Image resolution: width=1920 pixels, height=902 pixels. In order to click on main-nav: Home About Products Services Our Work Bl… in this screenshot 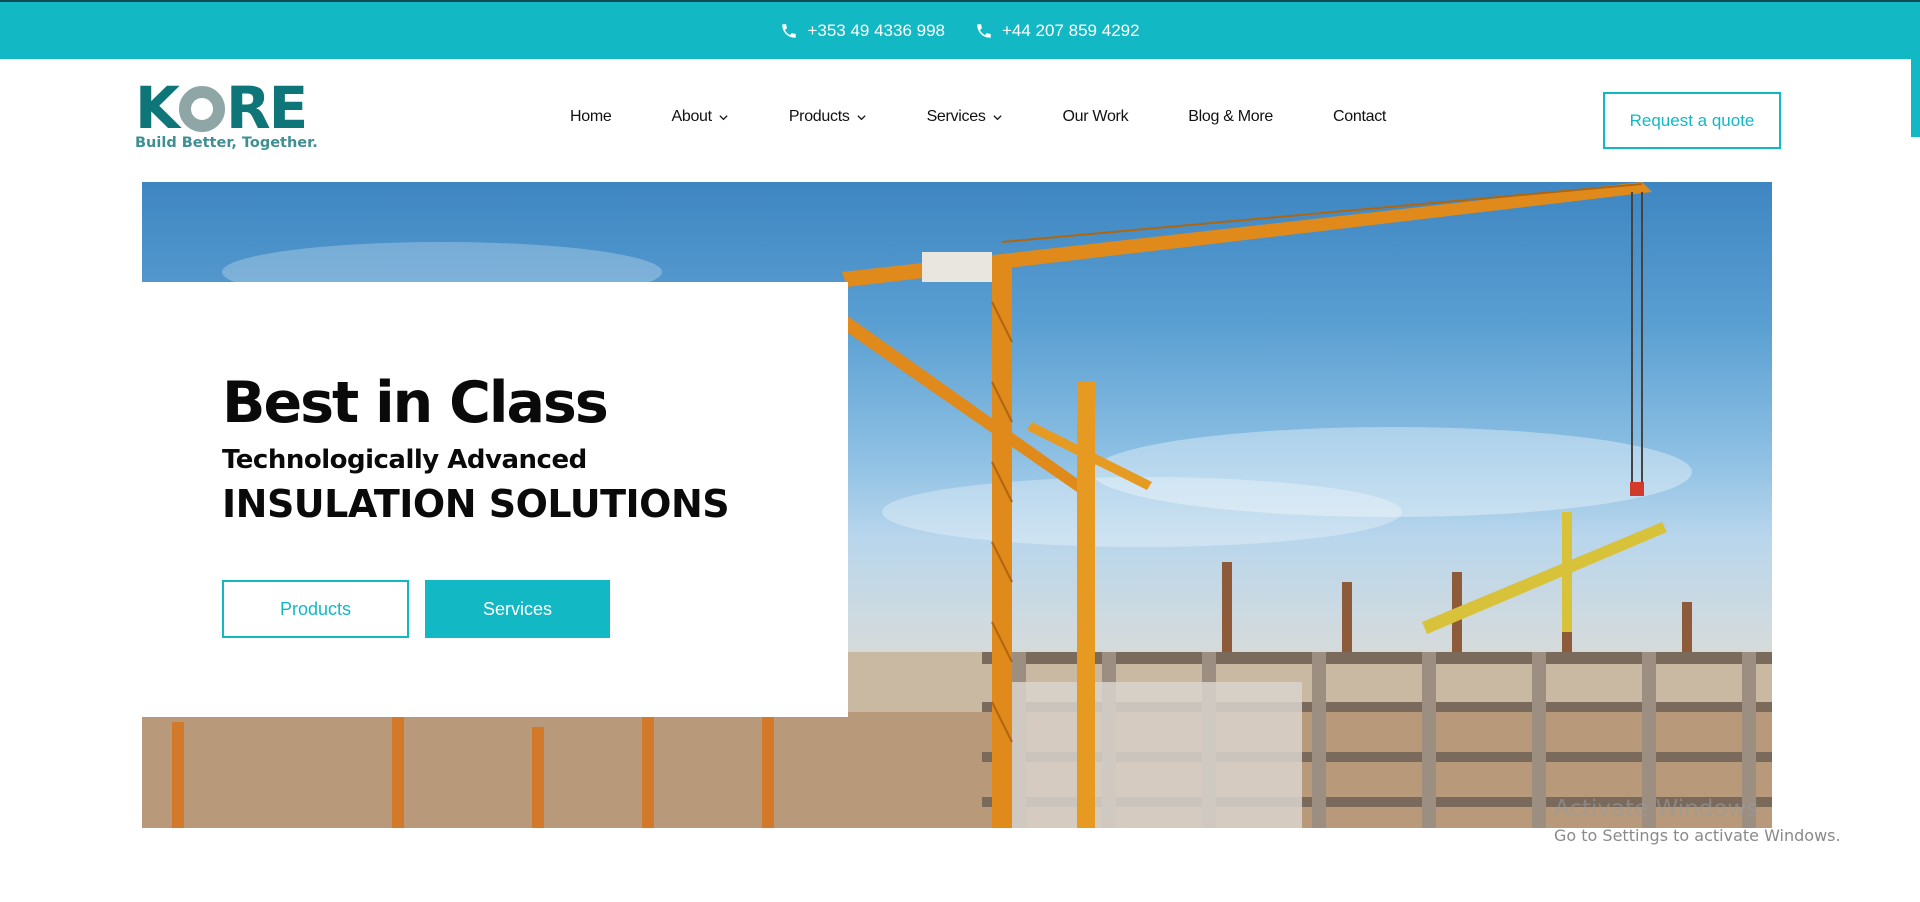, I will do `click(978, 117)`.